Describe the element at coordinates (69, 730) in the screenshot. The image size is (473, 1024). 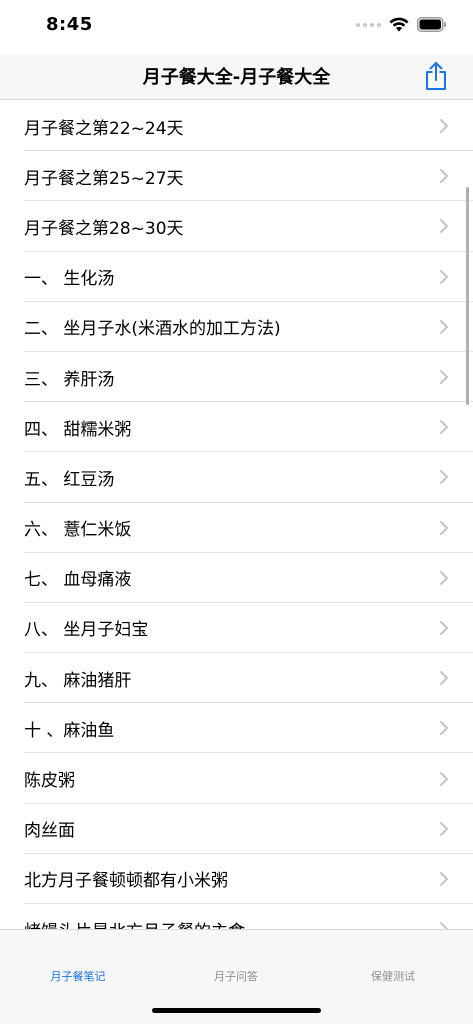
I see `list-item-label: 十 、麻油鱼` at that location.